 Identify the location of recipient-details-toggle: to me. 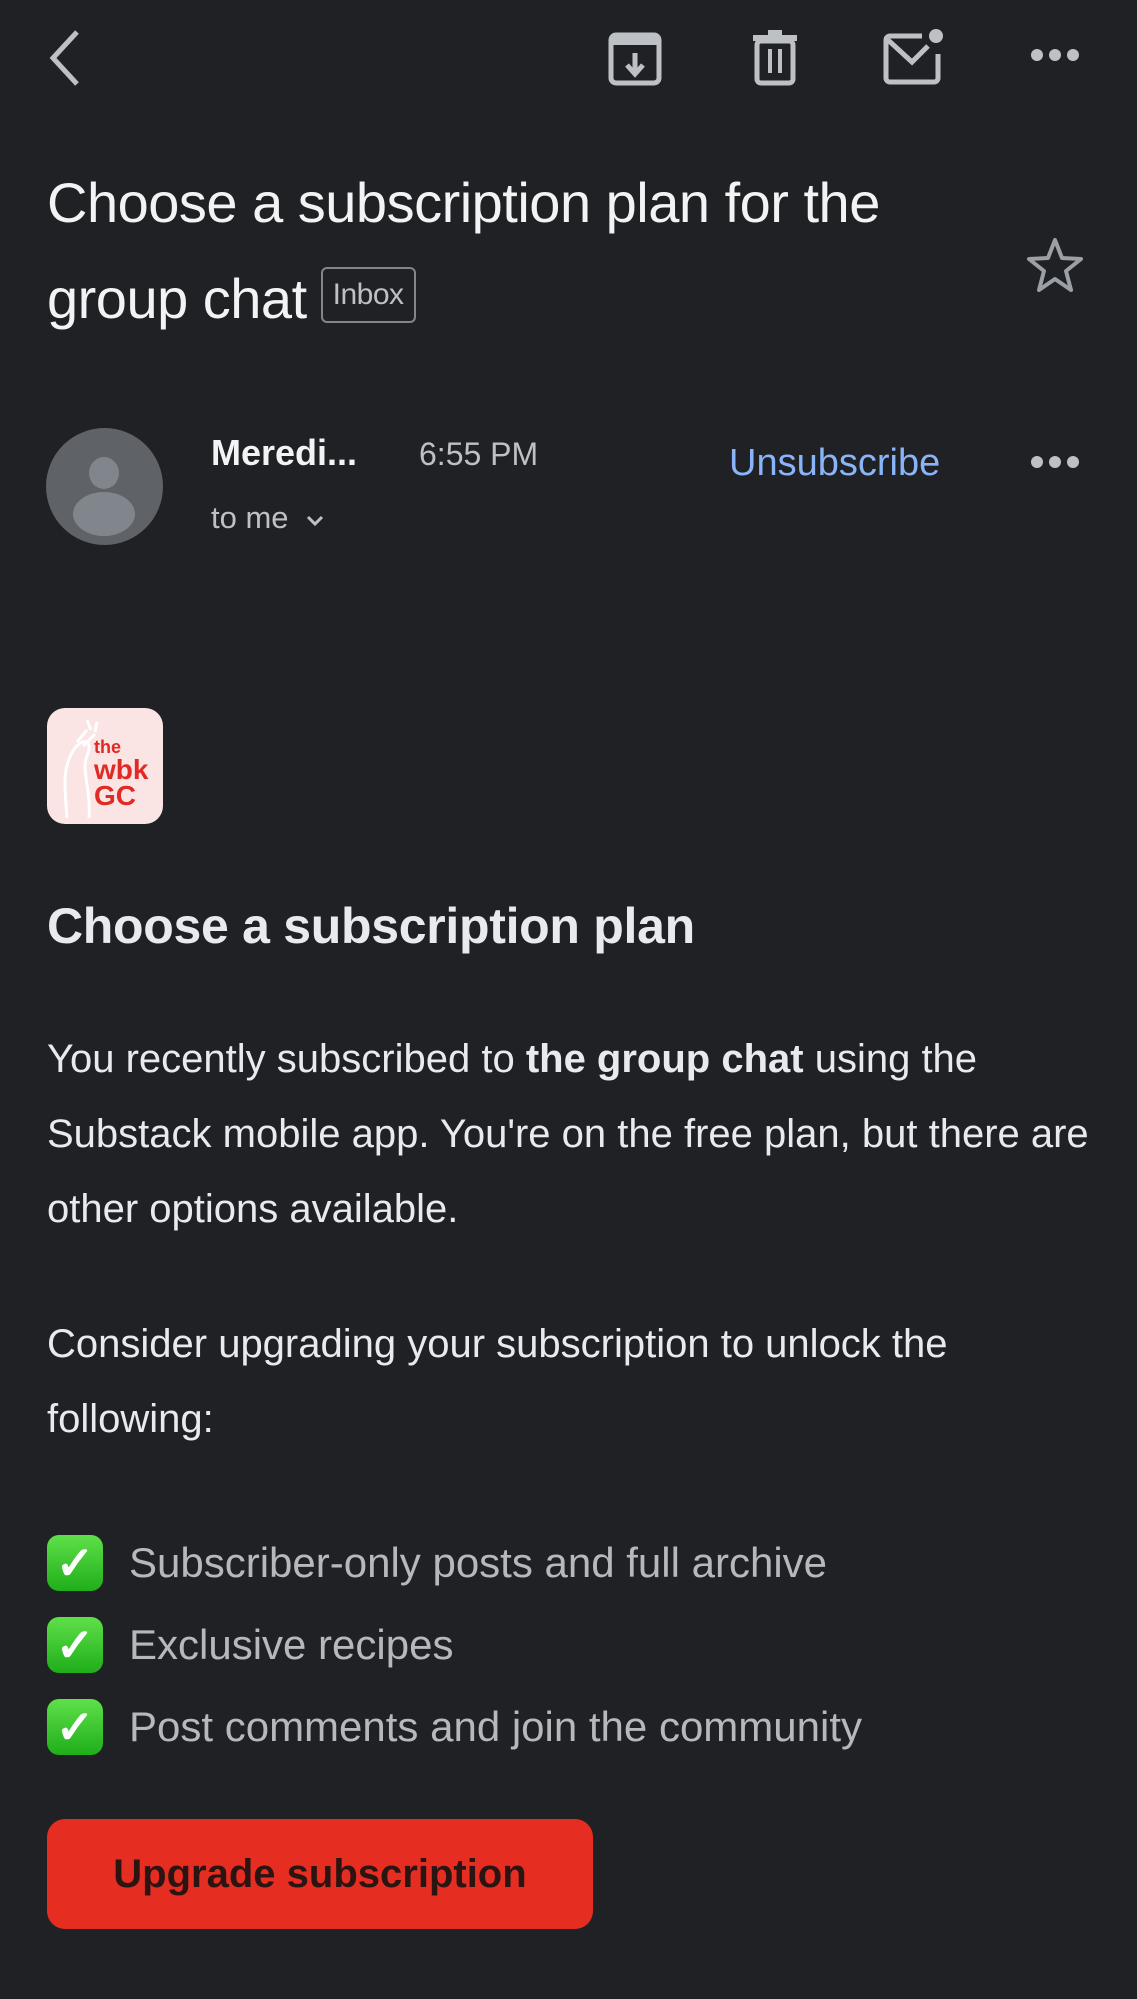
(268, 518).